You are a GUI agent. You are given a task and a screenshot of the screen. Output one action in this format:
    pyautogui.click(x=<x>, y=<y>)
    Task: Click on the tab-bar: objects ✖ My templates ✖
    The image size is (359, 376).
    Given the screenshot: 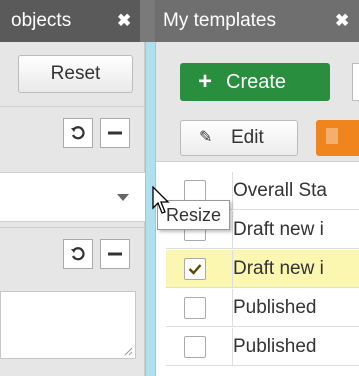 What is the action you would take?
    pyautogui.click(x=179, y=21)
    